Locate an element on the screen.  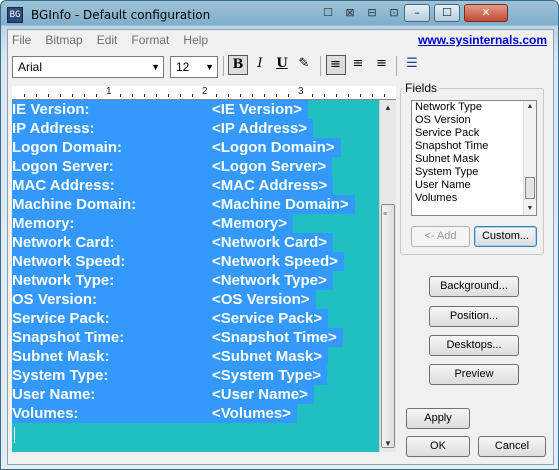
bullets-button: ☰ is located at coordinates (412, 65).